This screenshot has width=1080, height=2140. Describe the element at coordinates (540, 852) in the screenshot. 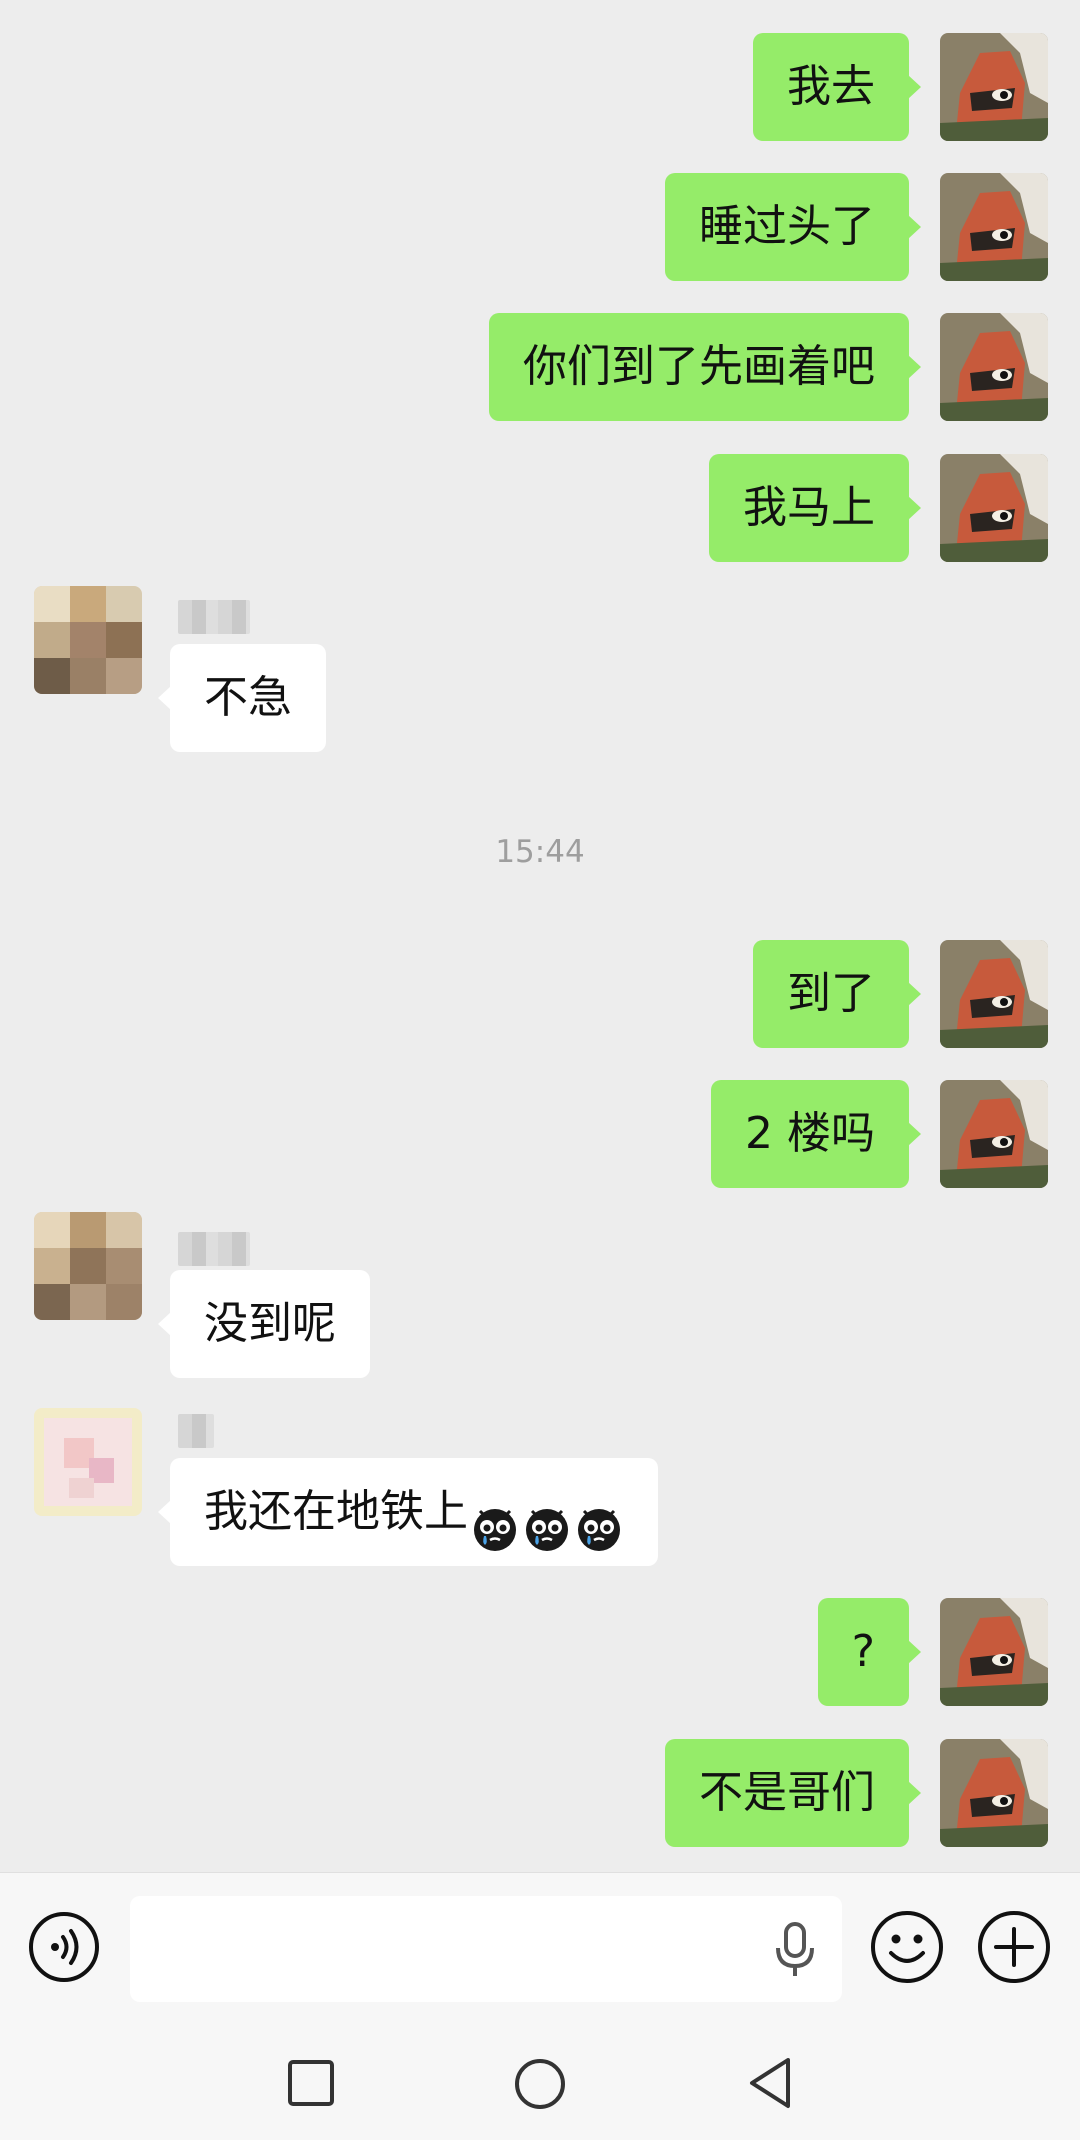

I see `message-timestamp: 15:44` at that location.